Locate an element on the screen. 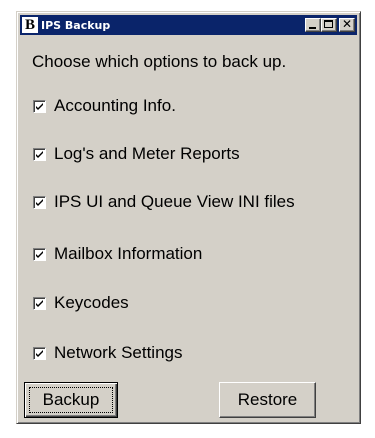 Image resolution: width=375 pixels, height=438 pixels. option-accounting-info: Accounting Info. is located at coordinates (104, 106).